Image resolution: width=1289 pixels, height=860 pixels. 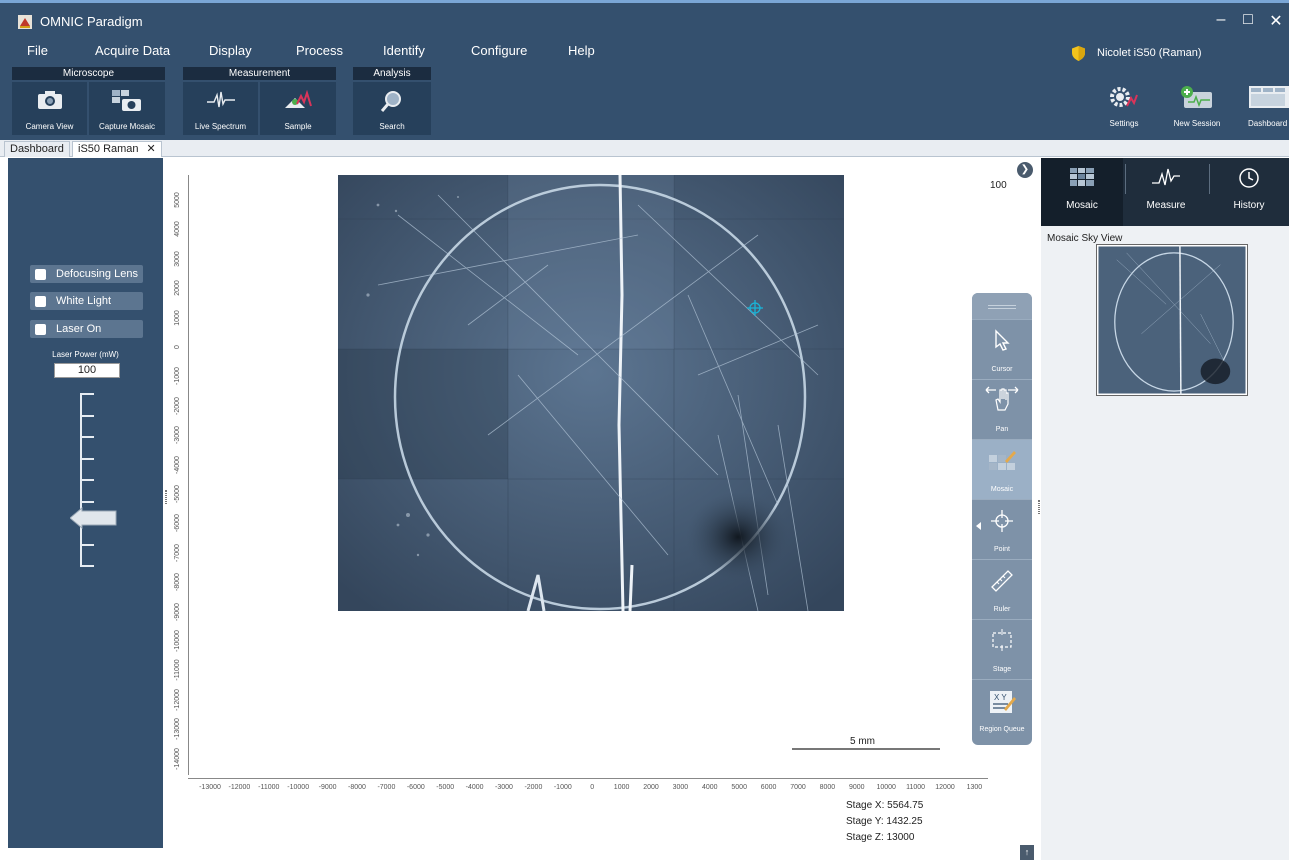 I want to click on instrument-name: Nicolet iS50 (Raman), so click(x=1149, y=53).